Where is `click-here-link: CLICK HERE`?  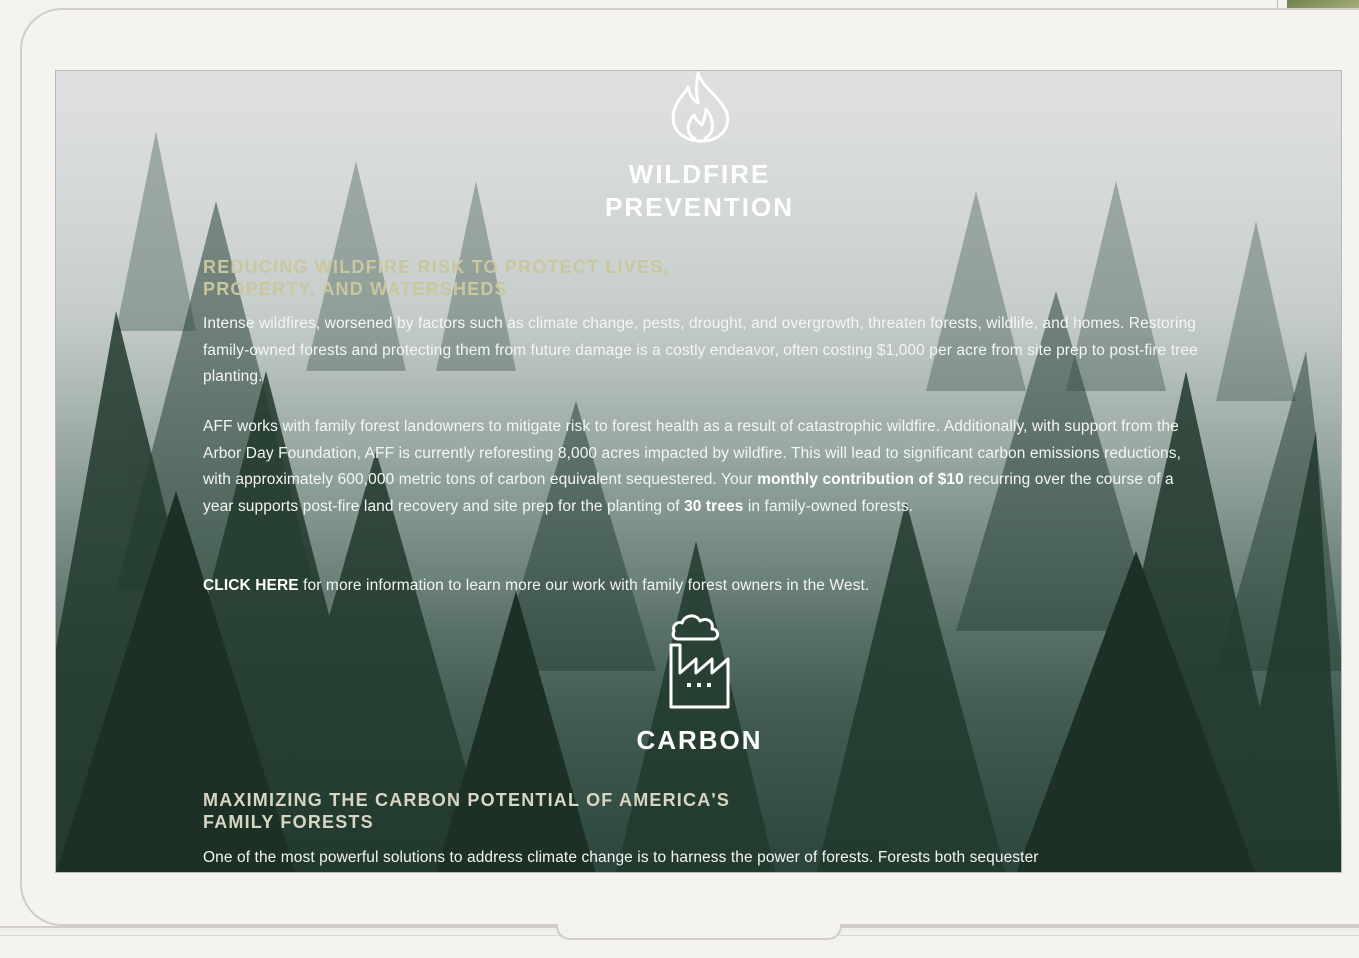
click-here-link: CLICK HERE is located at coordinates (251, 585).